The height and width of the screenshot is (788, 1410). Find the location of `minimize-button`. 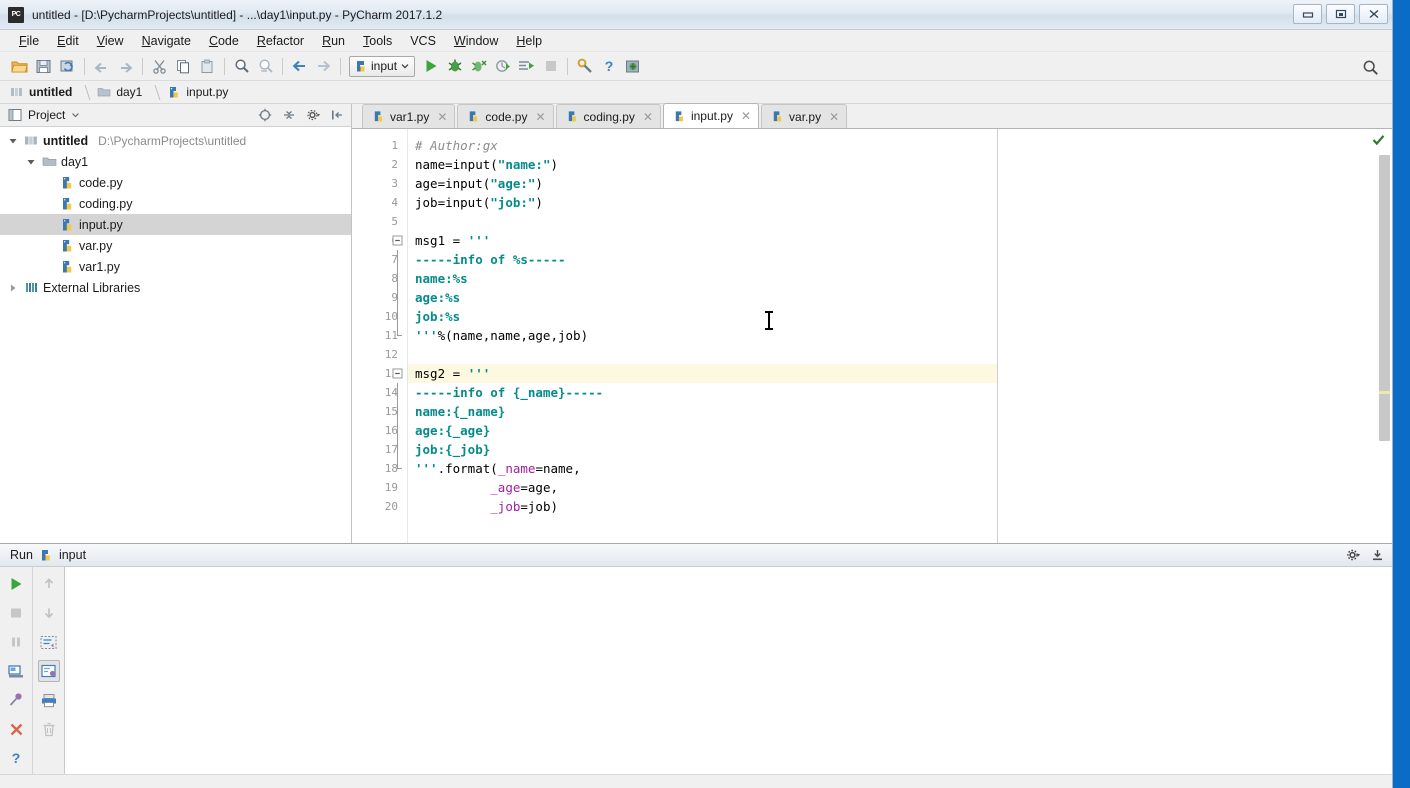

minimize-button is located at coordinates (1307, 14).